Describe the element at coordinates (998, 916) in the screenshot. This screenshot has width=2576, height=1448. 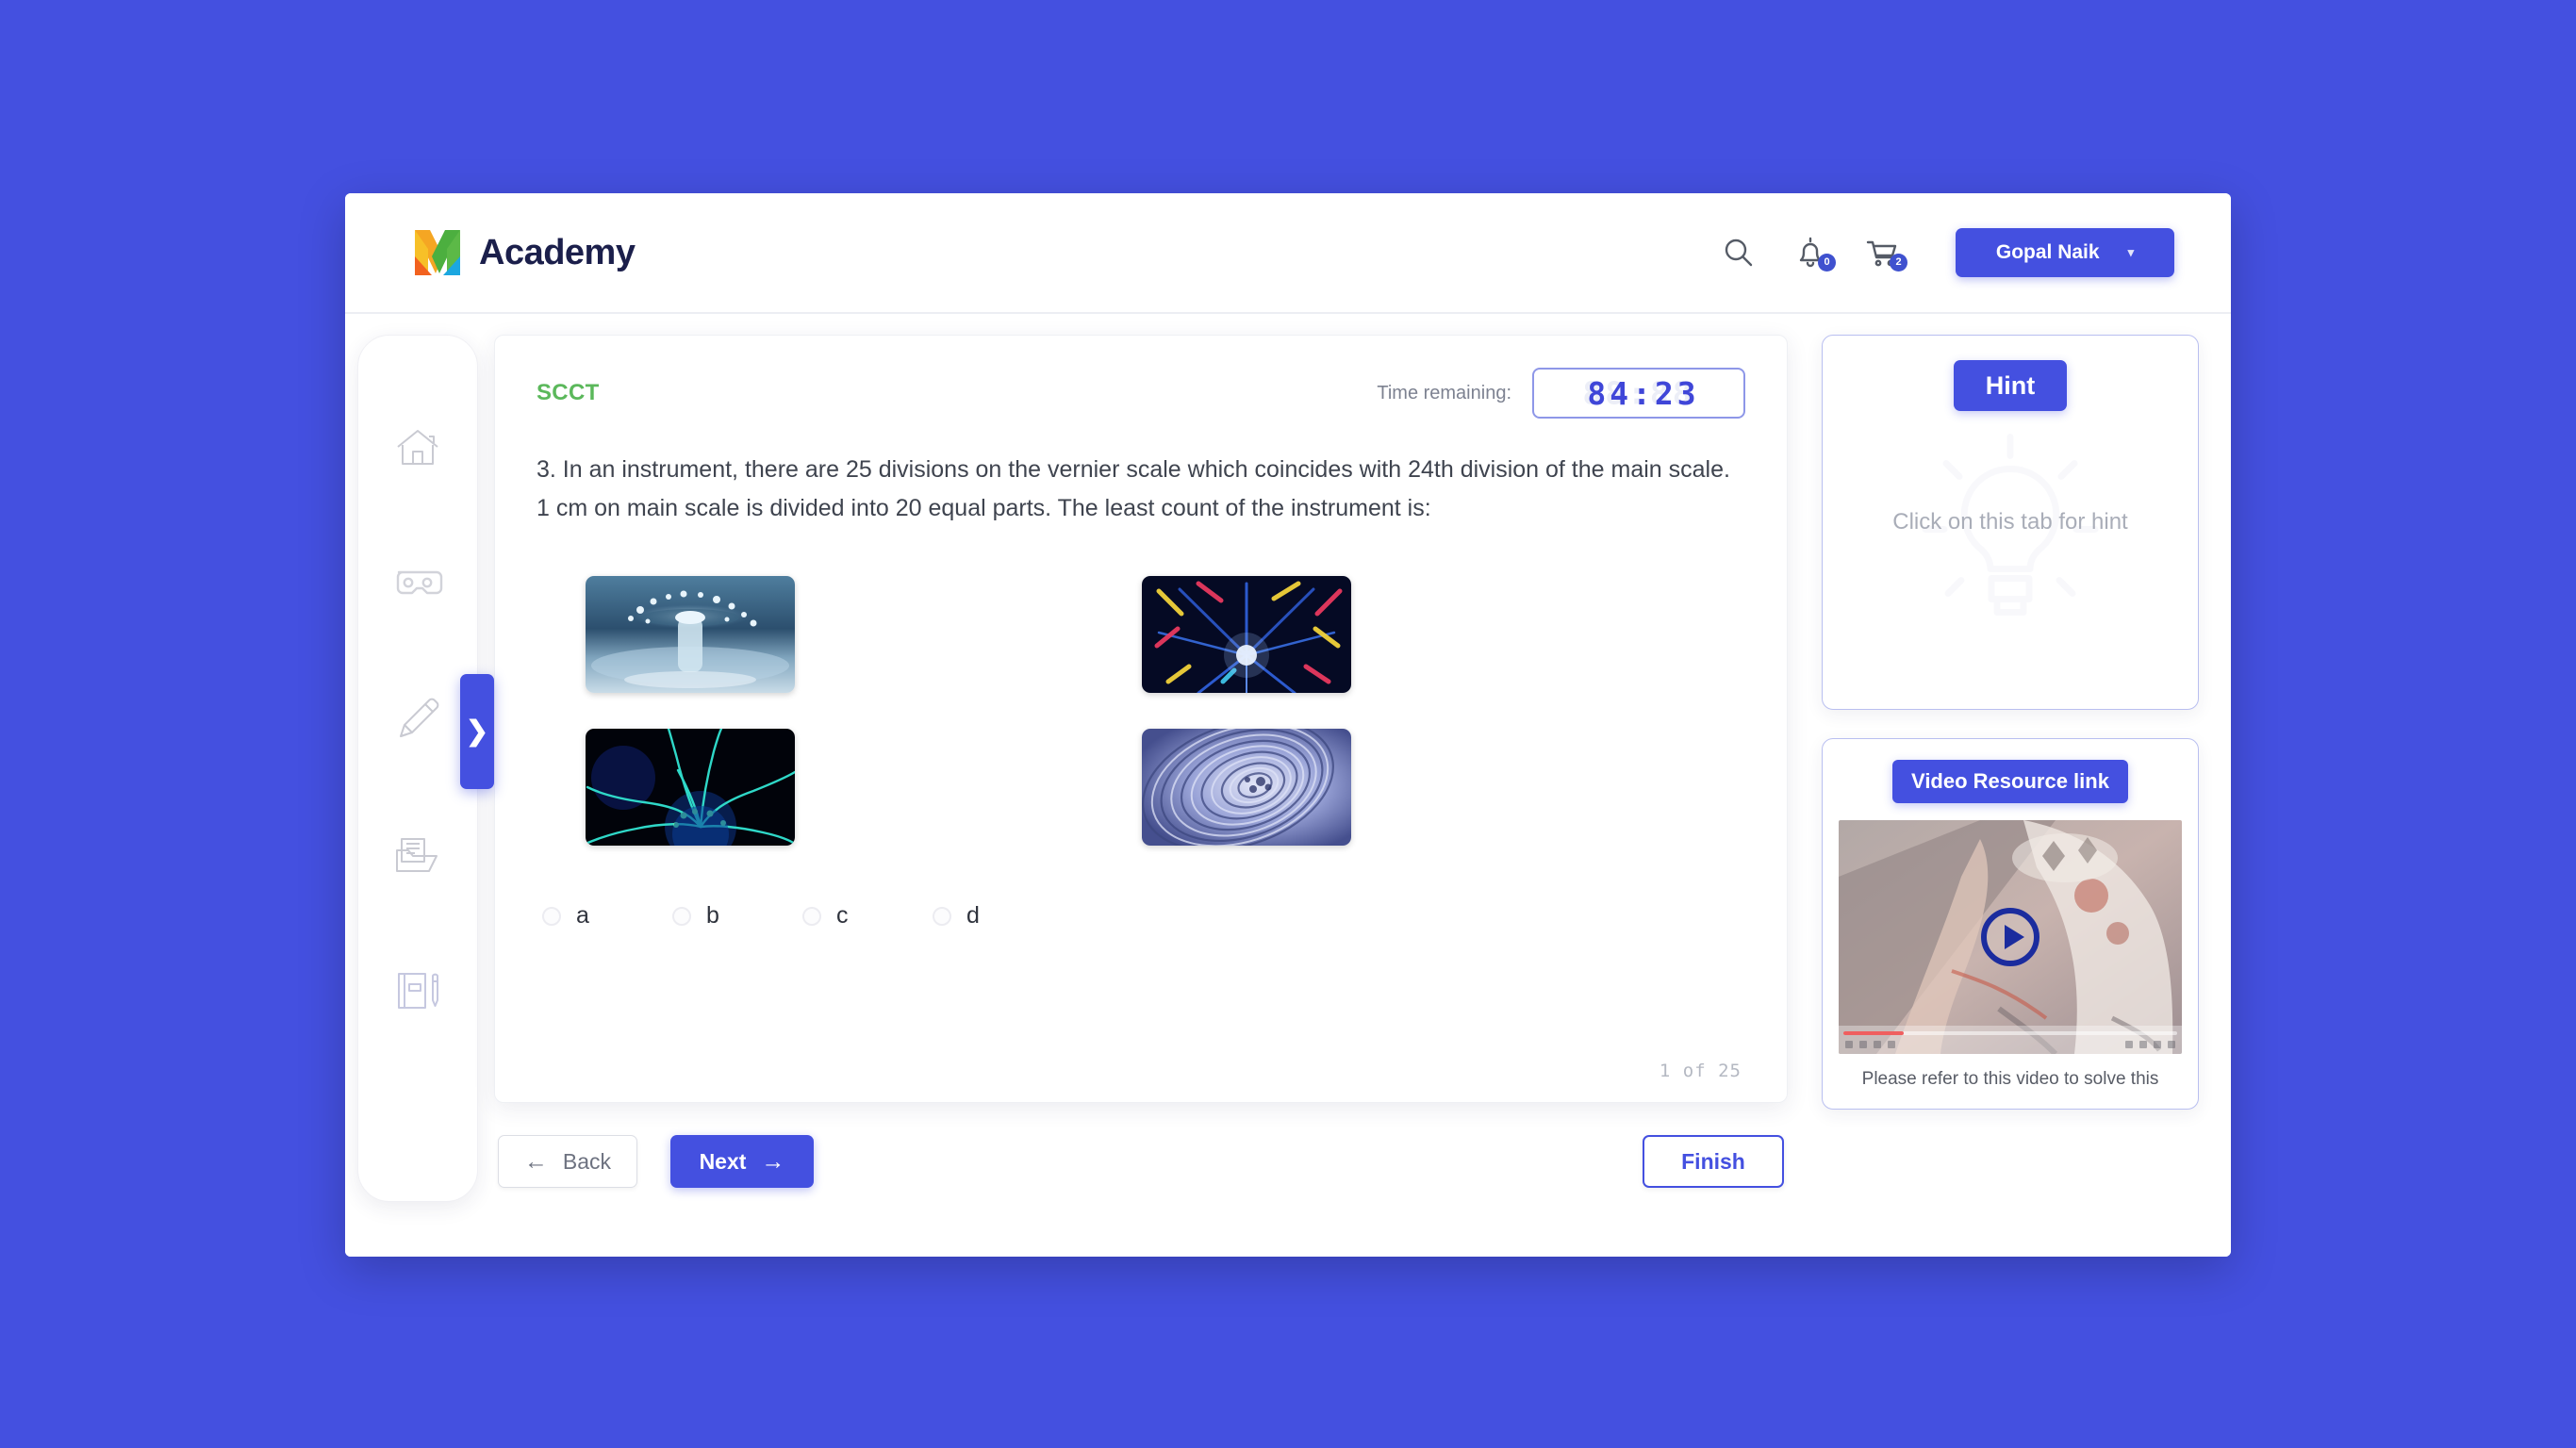
I see `choice-d: d` at that location.